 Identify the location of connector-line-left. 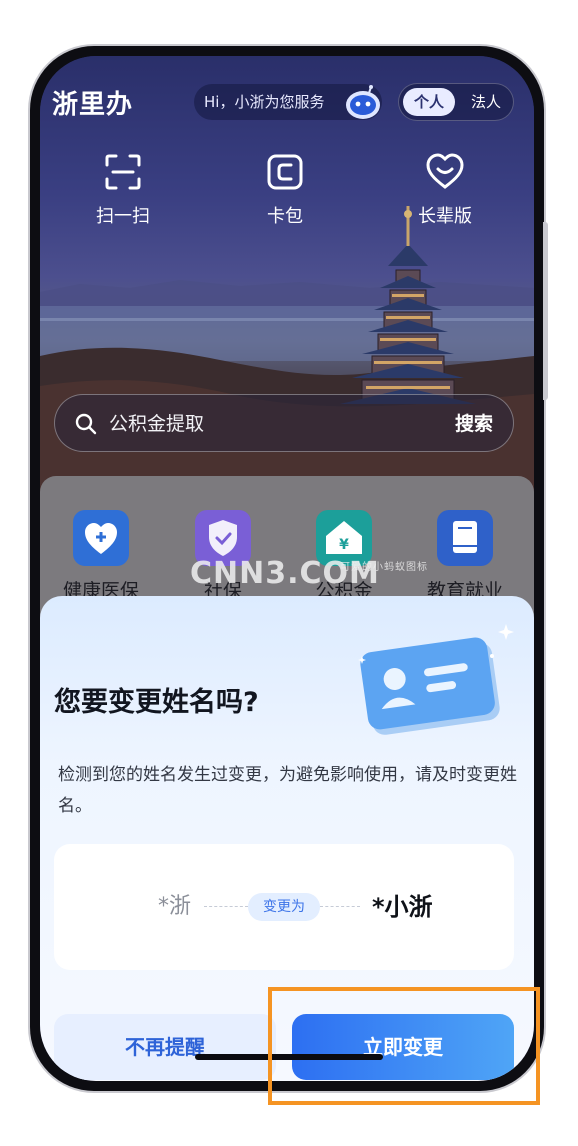
(226, 906).